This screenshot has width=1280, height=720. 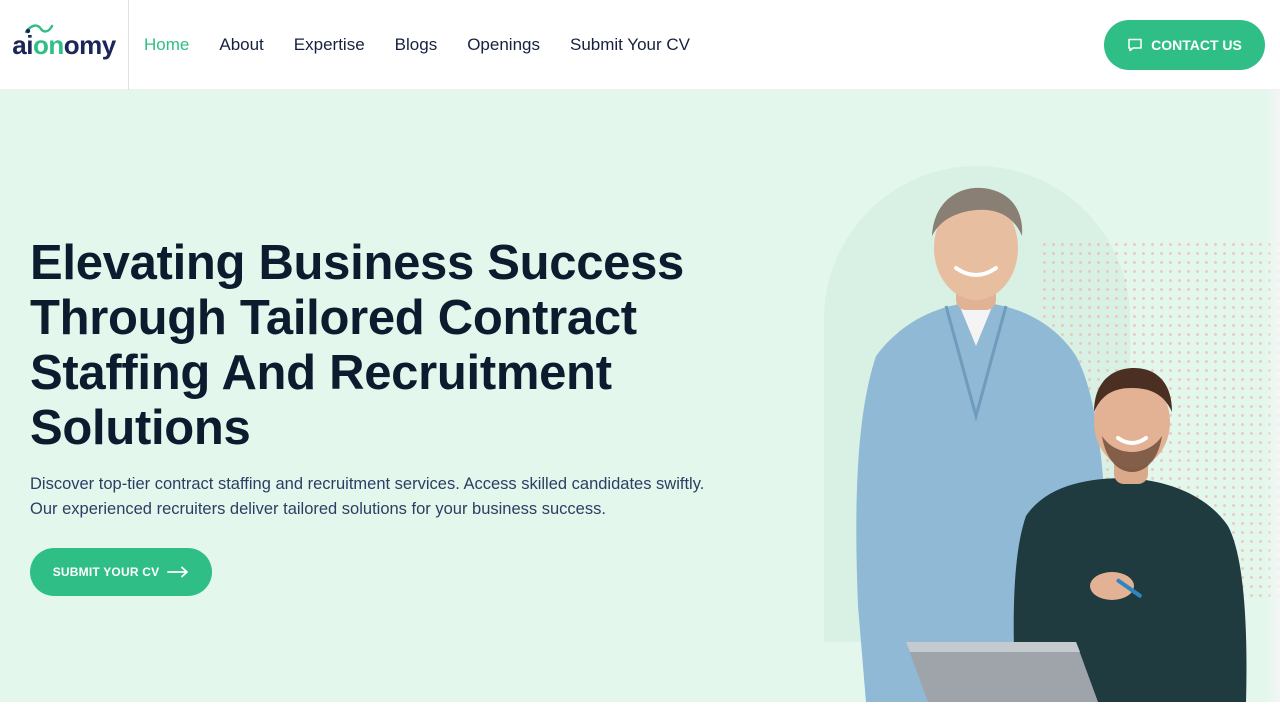 I want to click on nav-item-home: Home, so click(x=166, y=45).